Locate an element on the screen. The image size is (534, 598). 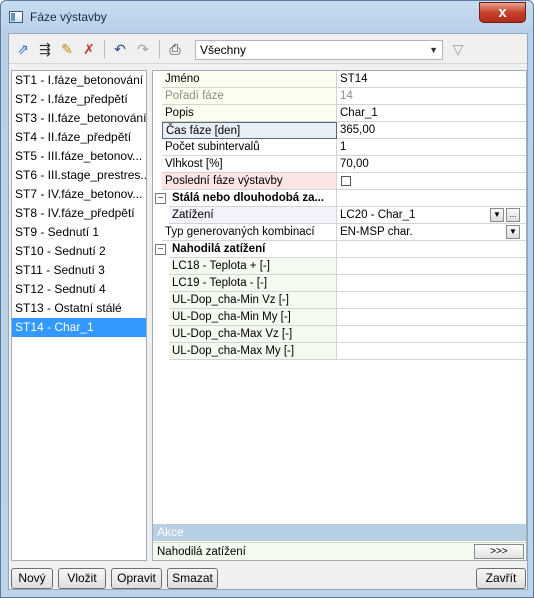
loading-value-text: LC20 - Char_1 is located at coordinates (378, 215).